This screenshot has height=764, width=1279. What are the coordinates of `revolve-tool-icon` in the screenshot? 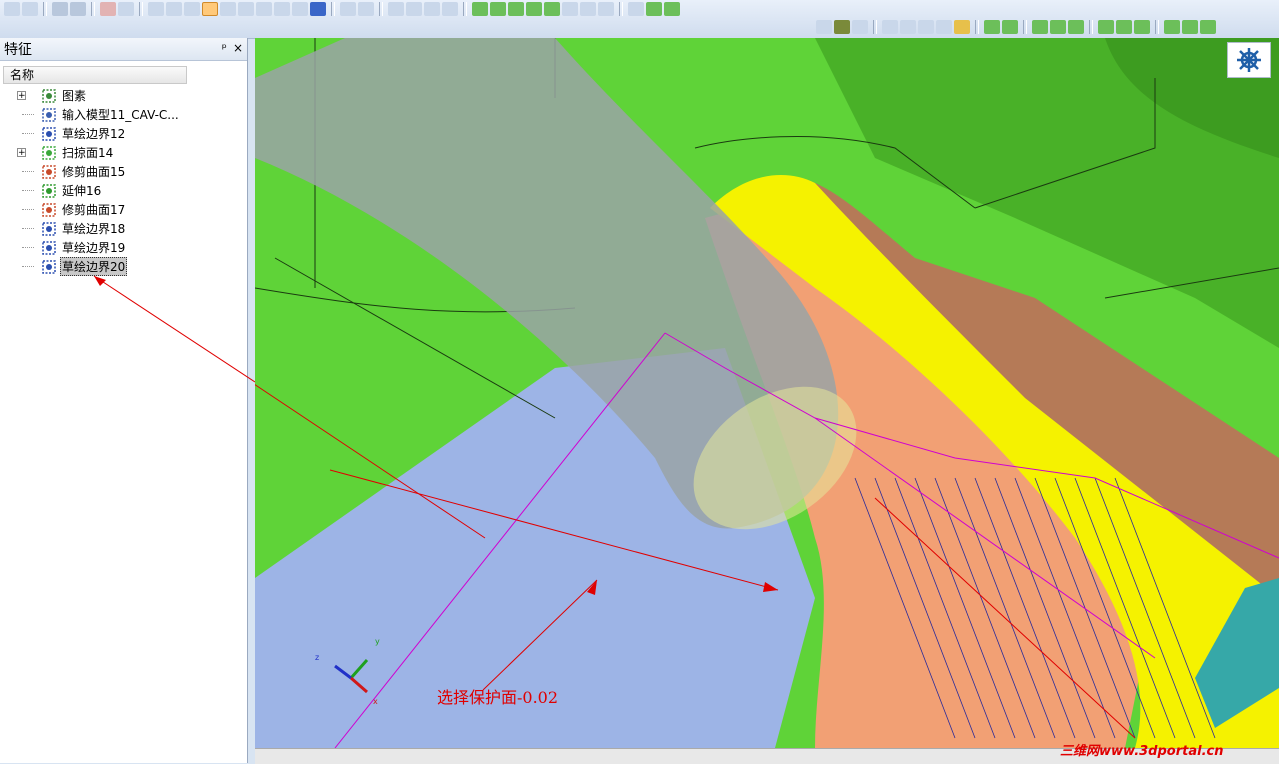 It's located at (552, 9).